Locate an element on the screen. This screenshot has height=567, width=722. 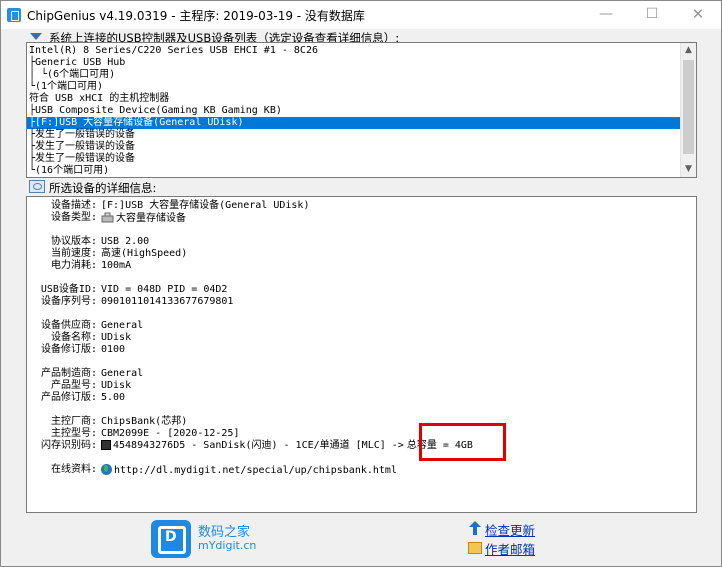
flash-chip-icon is located at coordinates (106, 445).